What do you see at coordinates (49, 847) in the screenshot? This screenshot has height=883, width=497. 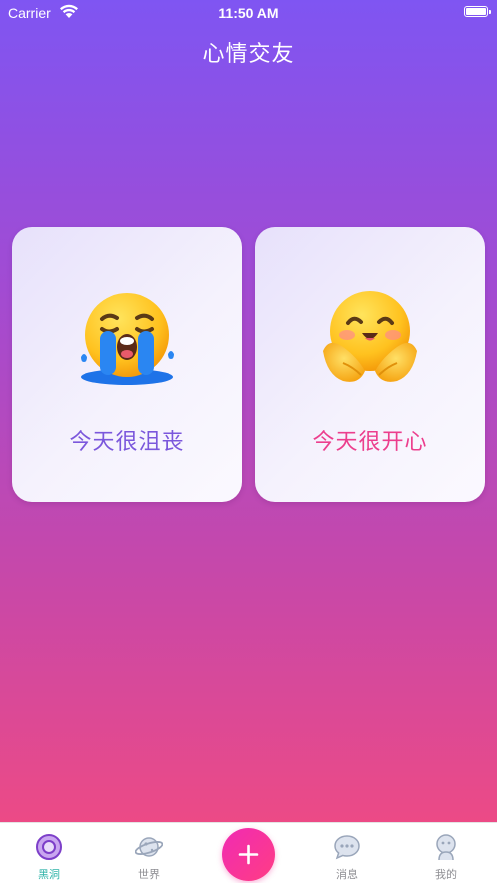 I see `black-hole-icon` at bounding box center [49, 847].